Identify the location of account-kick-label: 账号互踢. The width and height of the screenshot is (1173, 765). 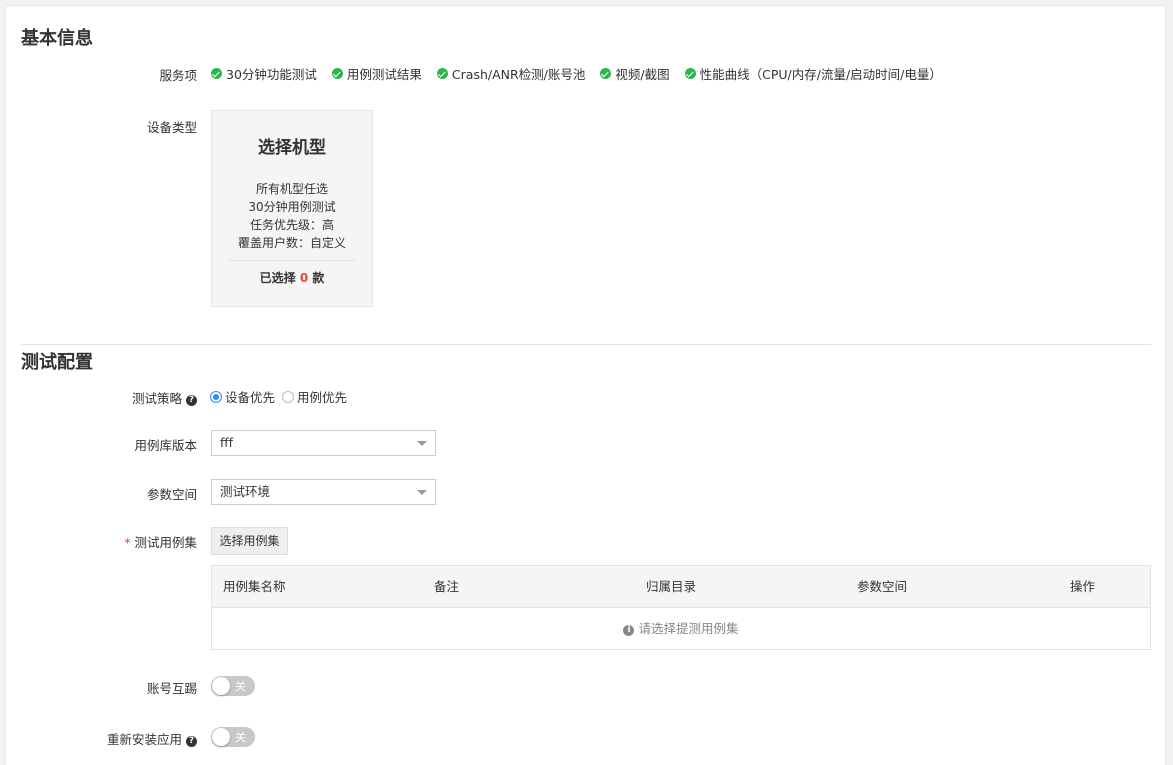
(171, 688).